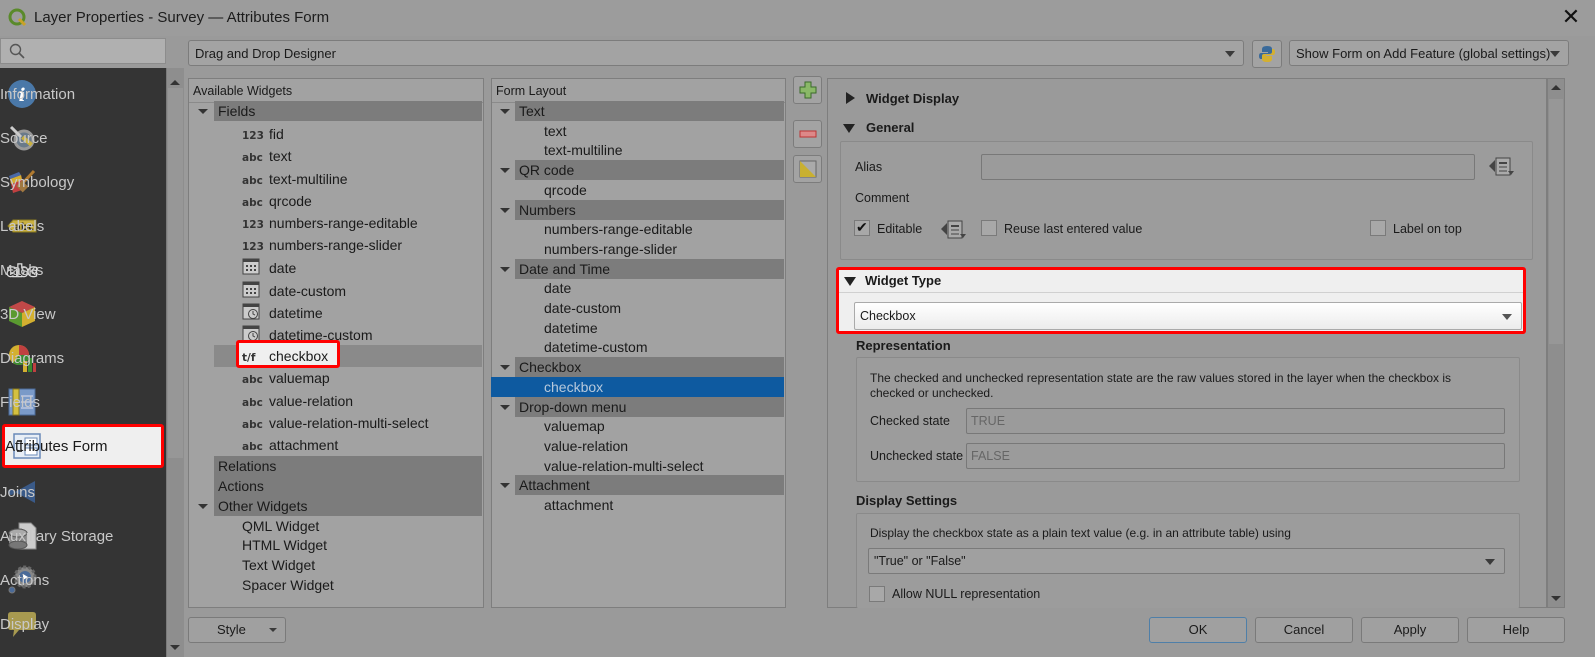 Image resolution: width=1595 pixels, height=657 pixels. I want to click on tree-item-field: abc qrcode, so click(277, 201).